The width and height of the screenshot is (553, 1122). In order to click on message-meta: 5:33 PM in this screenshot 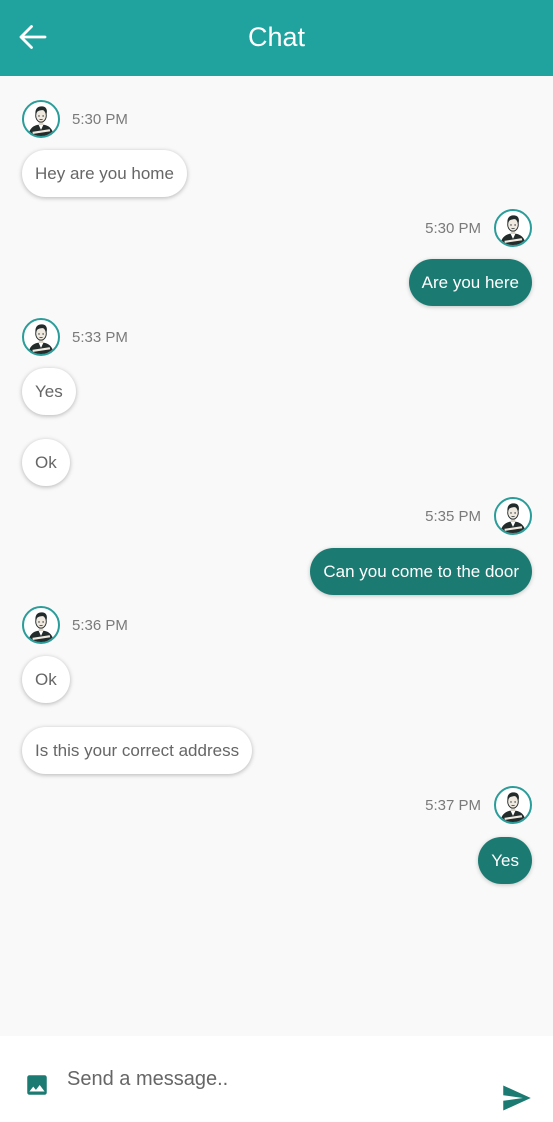, I will do `click(75, 337)`.